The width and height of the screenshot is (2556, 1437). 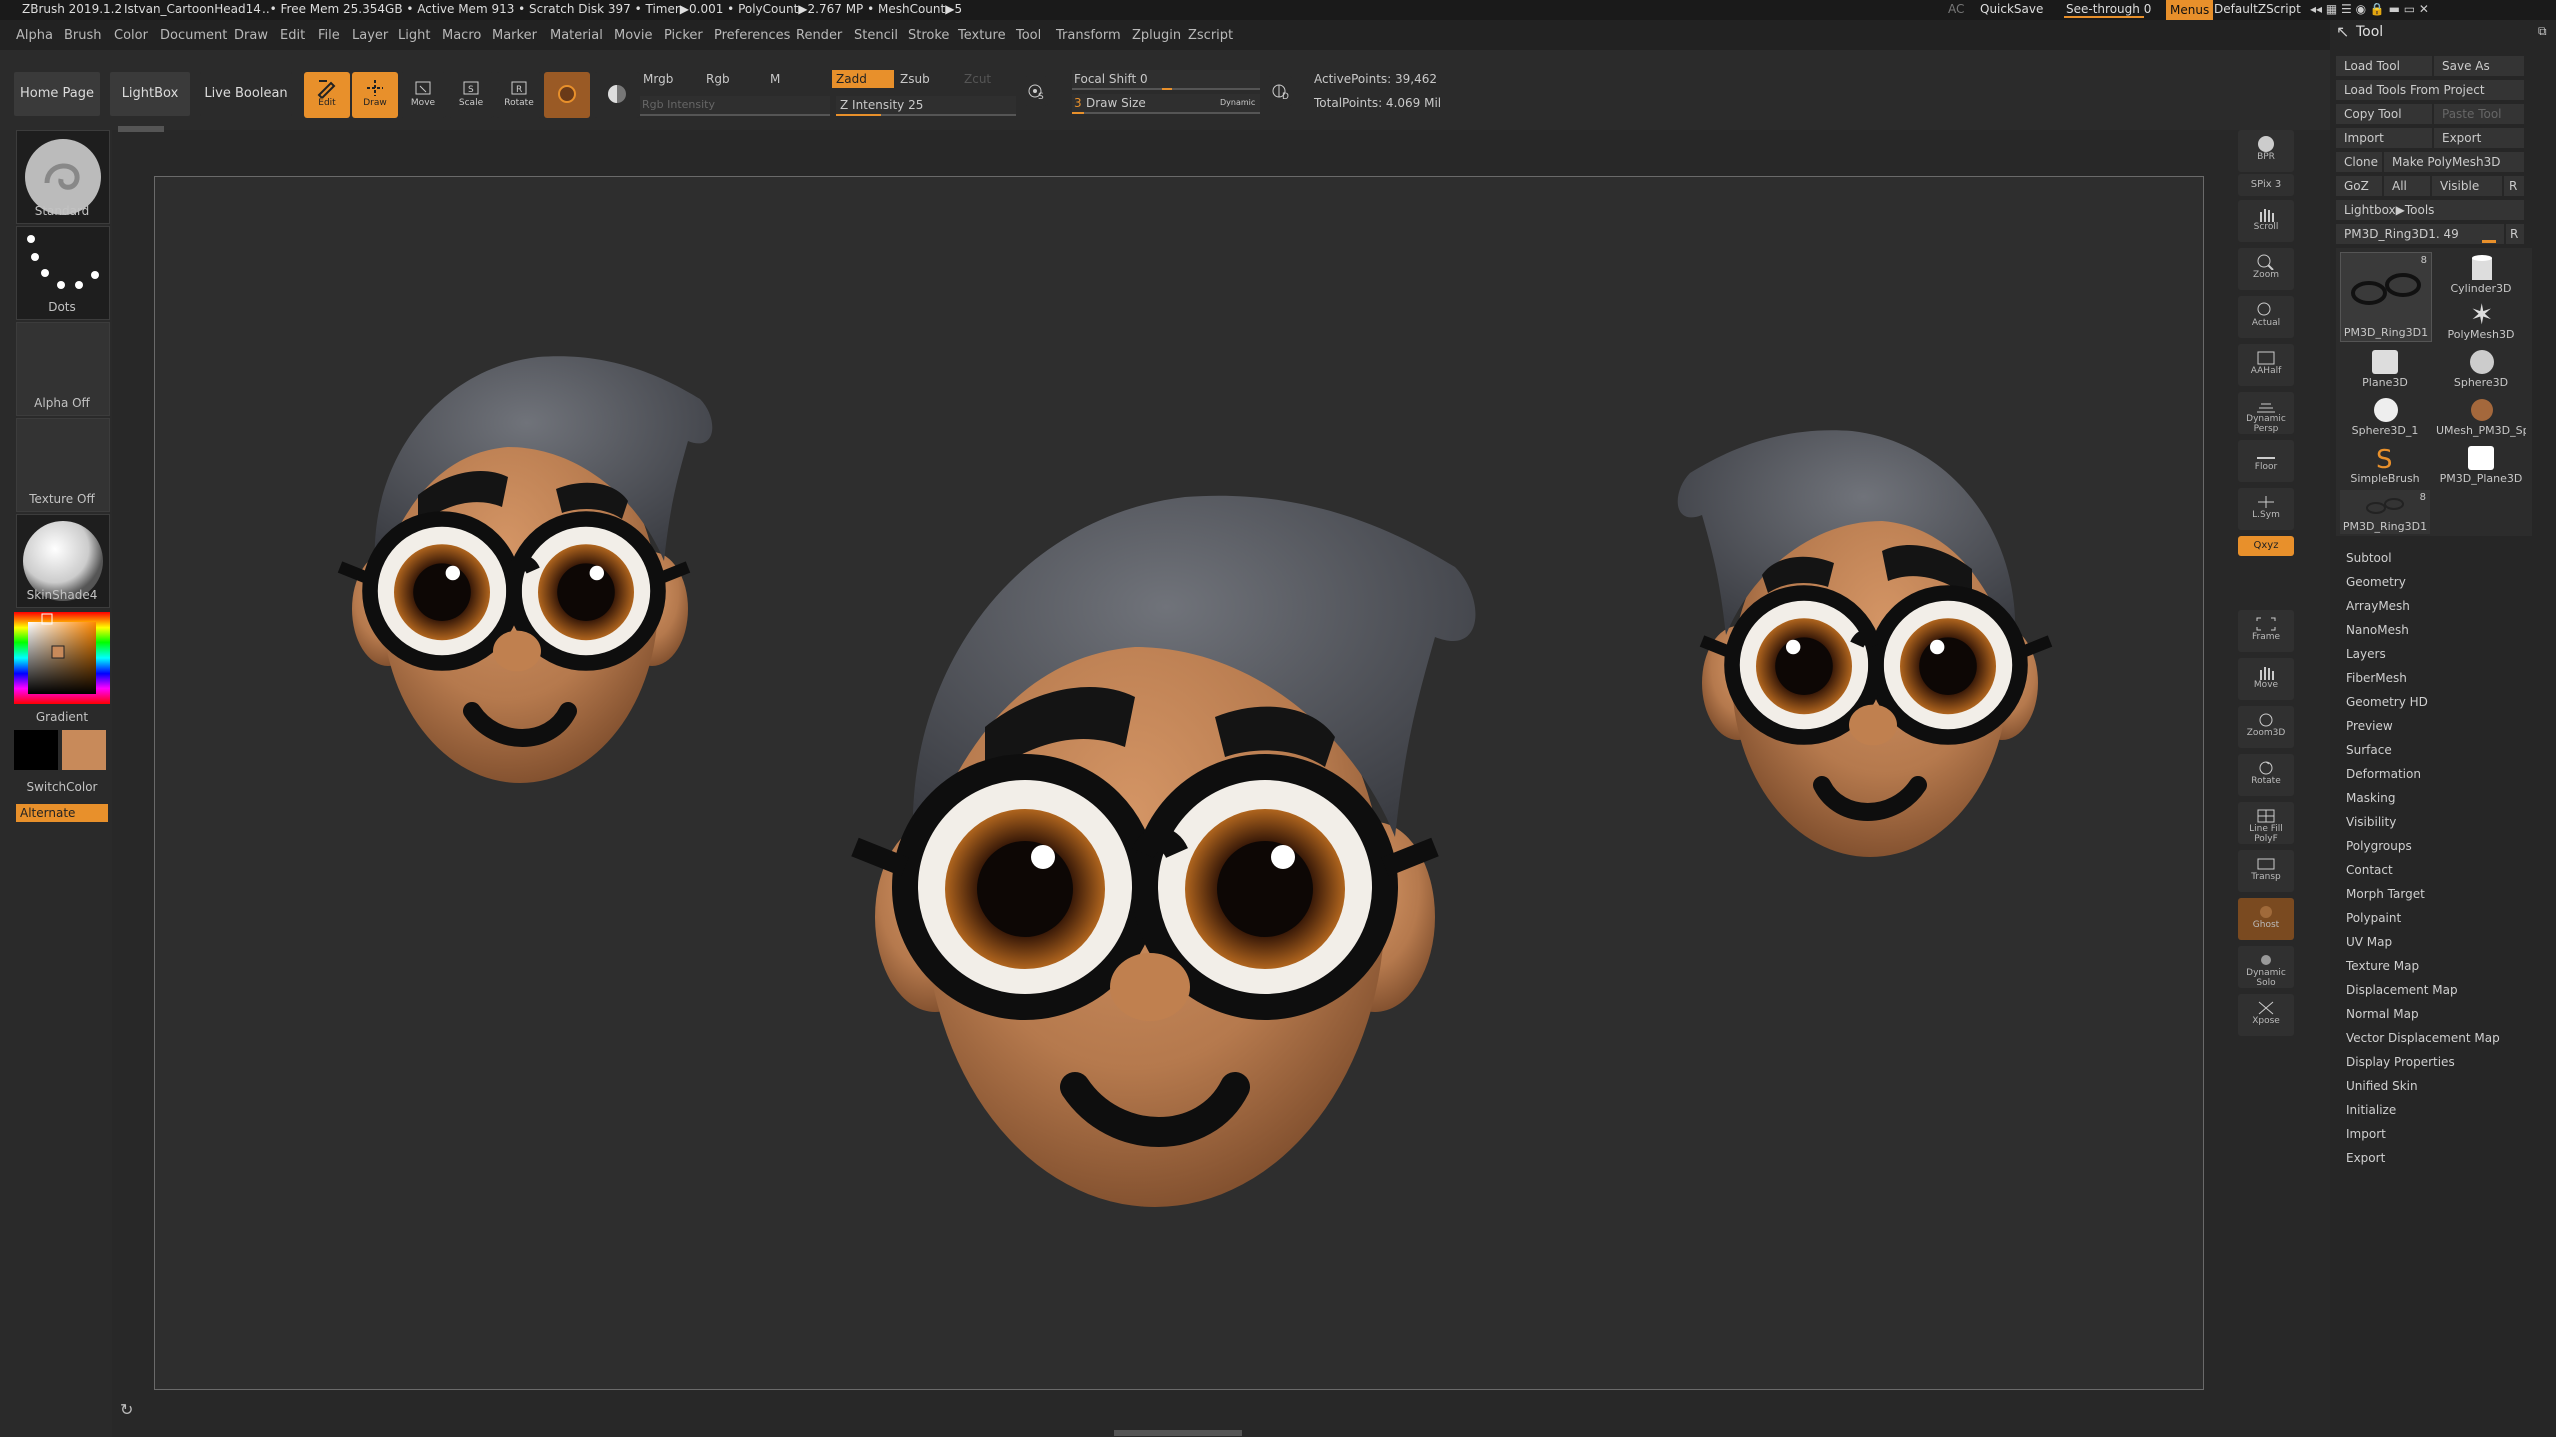 What do you see at coordinates (519, 95) in the screenshot?
I see `rotate-mode-button: R Rotate` at bounding box center [519, 95].